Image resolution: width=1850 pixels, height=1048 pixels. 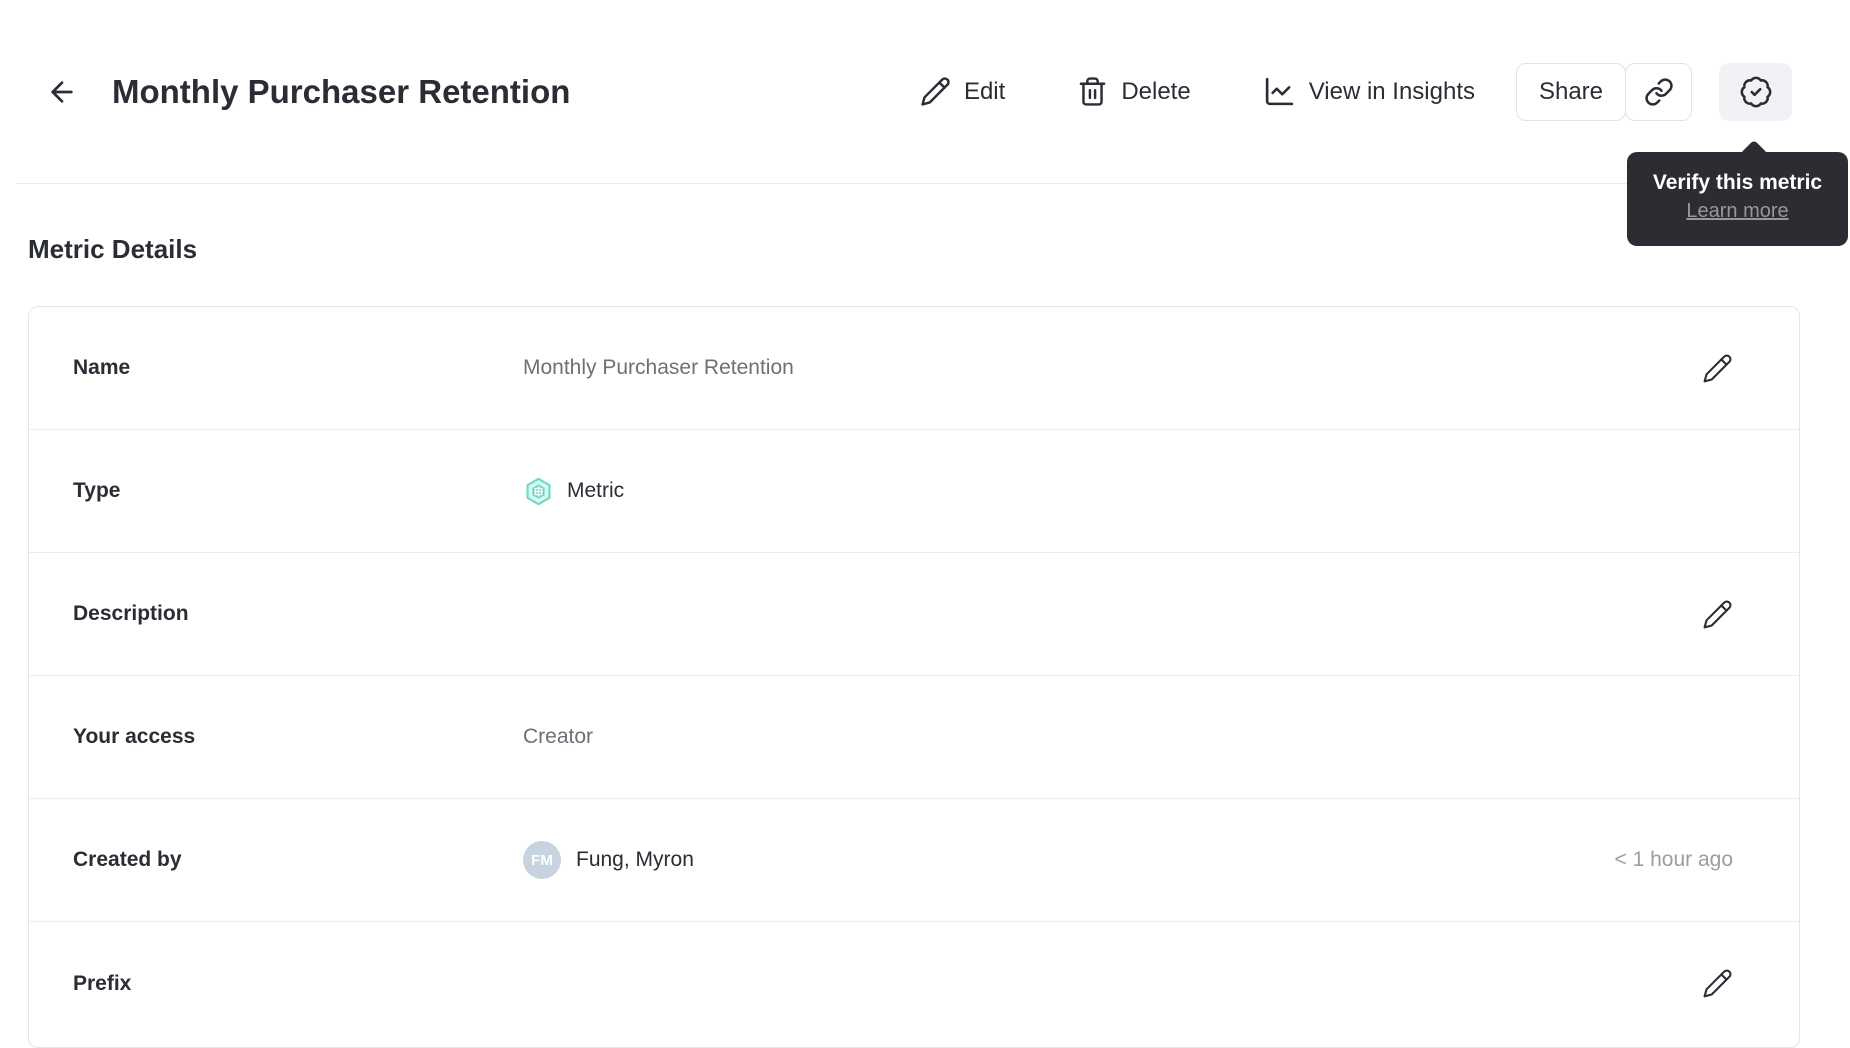 I want to click on detail-row-prefix: Prefix, so click(x=914, y=983).